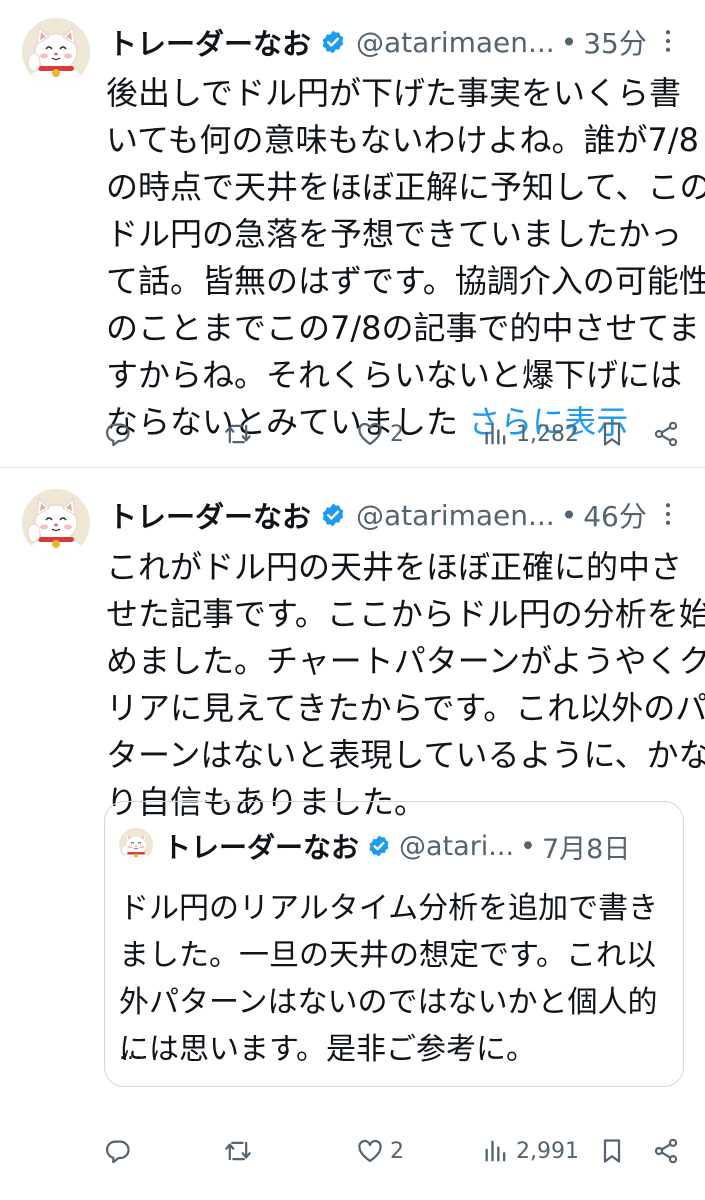 The image size is (705, 1200). I want to click on quoted-header: トレーダーなお @atari... • 7月8日, so click(416, 846).